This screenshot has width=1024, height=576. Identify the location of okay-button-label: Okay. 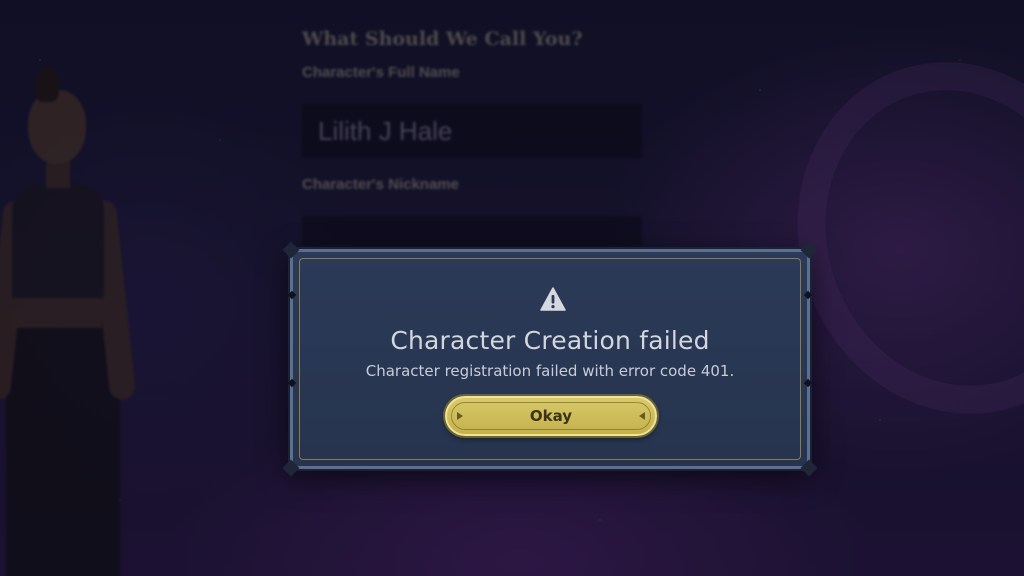
(551, 416).